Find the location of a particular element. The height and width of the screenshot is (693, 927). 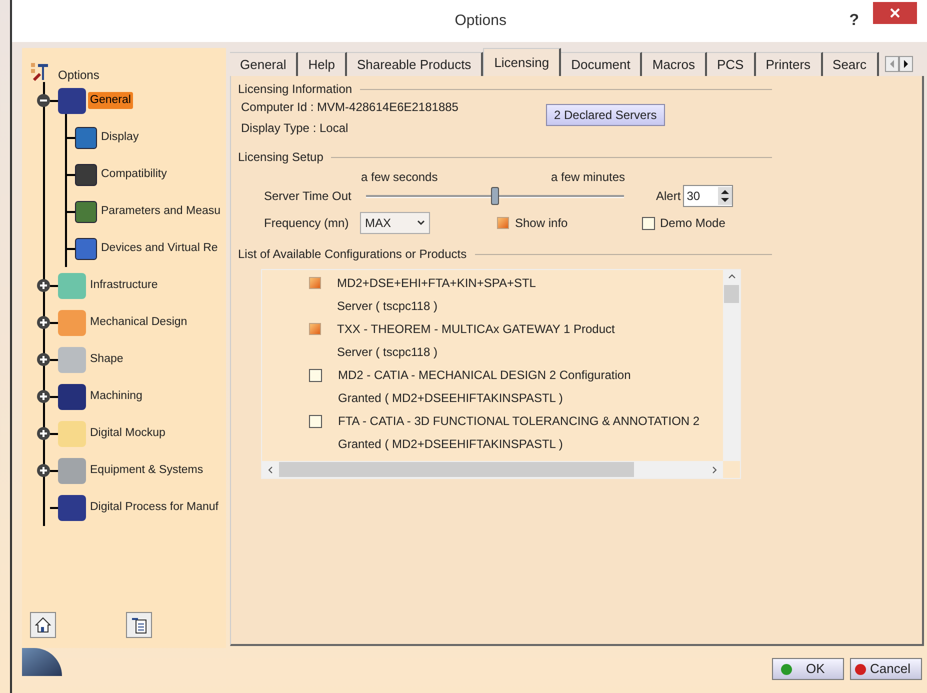

tab: Licensing is located at coordinates (522, 62).